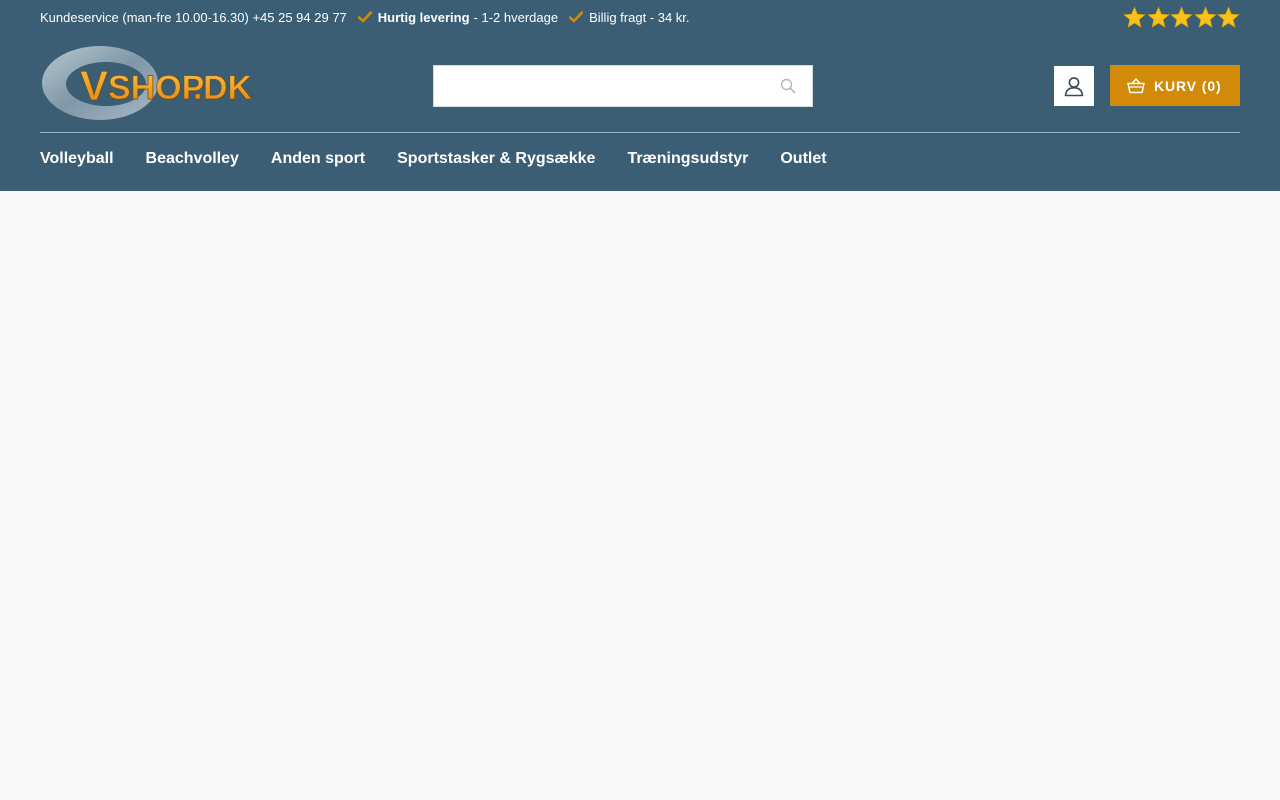 The height and width of the screenshot is (800, 1280). Describe the element at coordinates (77, 159) in the screenshot. I see `nav-item-volleyball: Volleyball` at that location.